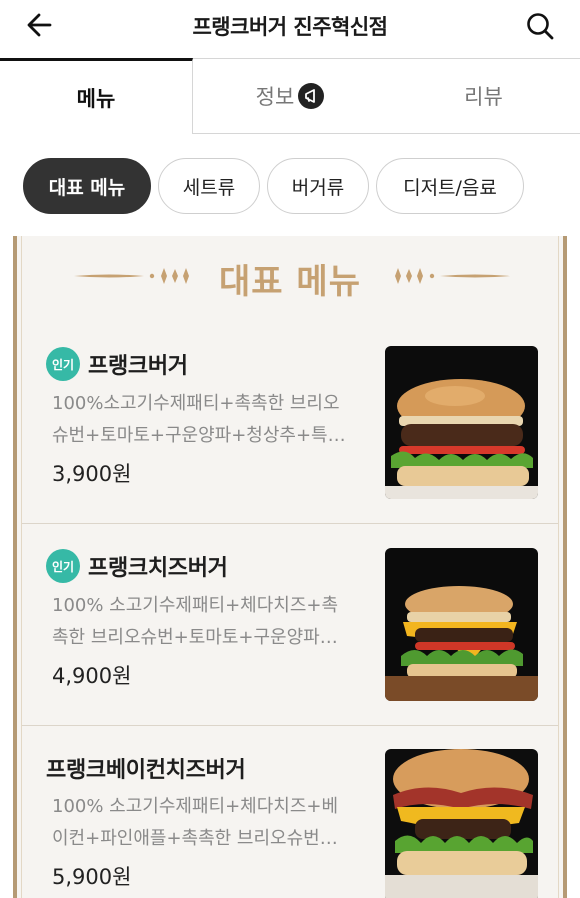 The width and height of the screenshot is (580, 898). I want to click on search-icon, so click(540, 26).